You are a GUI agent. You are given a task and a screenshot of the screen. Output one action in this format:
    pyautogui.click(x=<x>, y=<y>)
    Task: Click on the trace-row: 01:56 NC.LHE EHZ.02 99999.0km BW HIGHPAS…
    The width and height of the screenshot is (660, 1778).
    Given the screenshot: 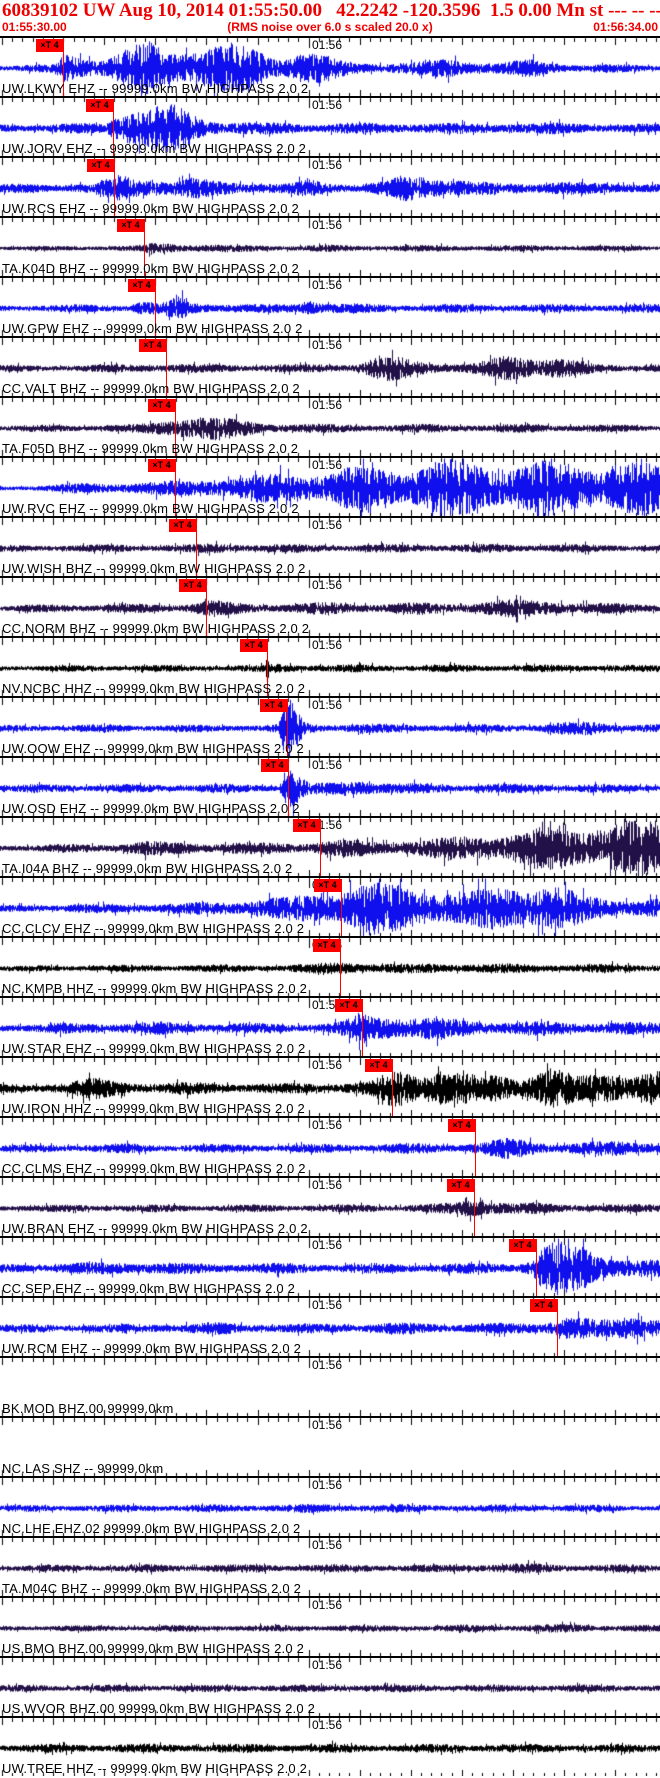 What is the action you would take?
    pyautogui.click(x=330, y=1506)
    